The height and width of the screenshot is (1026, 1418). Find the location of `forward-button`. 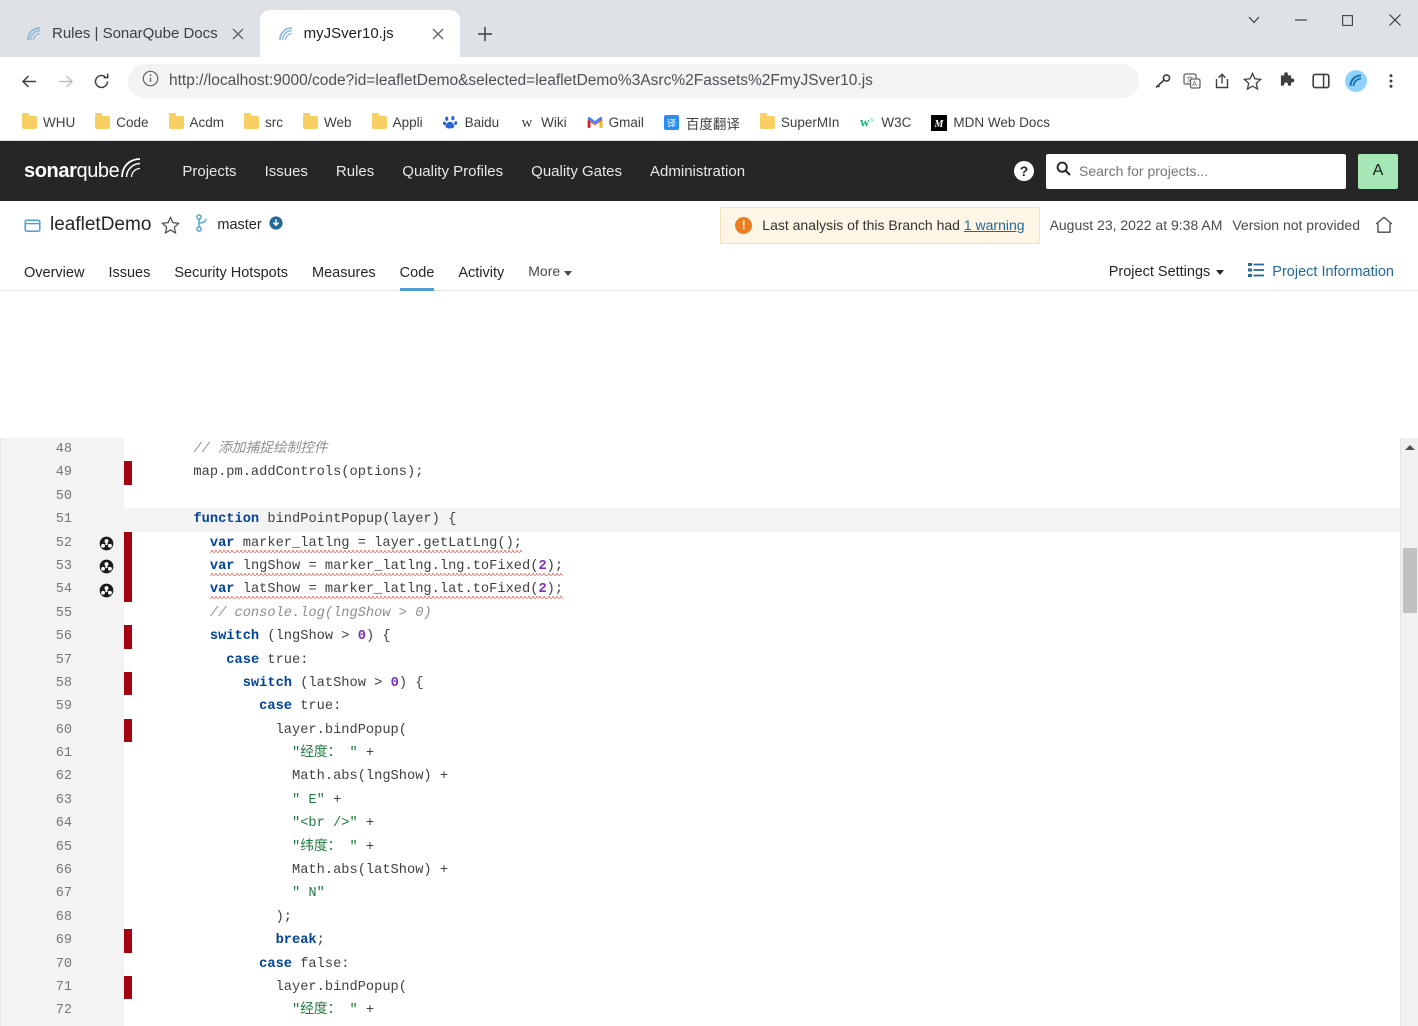

forward-button is located at coordinates (65, 81).